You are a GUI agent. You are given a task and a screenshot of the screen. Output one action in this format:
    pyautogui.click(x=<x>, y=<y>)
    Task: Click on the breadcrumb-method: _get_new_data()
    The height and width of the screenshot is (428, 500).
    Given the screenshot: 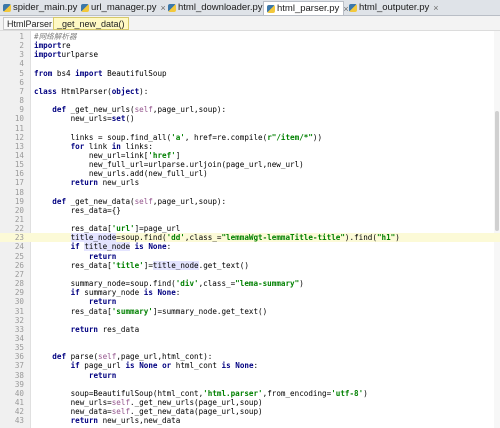 What is the action you would take?
    pyautogui.click(x=91, y=23)
    